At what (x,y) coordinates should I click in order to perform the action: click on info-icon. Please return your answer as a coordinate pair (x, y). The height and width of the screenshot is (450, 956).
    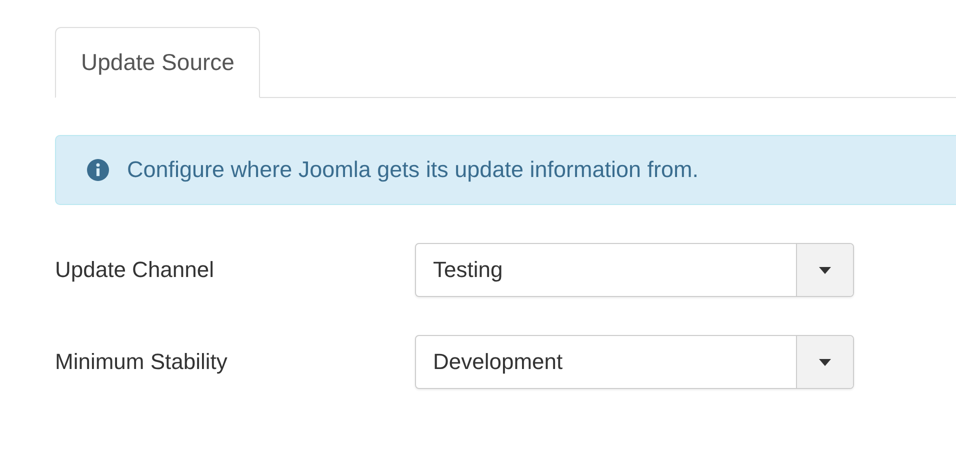
    Looking at the image, I should click on (98, 170).